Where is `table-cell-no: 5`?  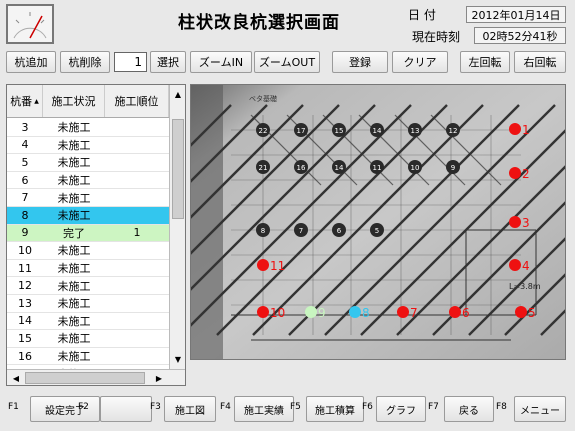
table-cell-no: 5 is located at coordinates (25, 162).